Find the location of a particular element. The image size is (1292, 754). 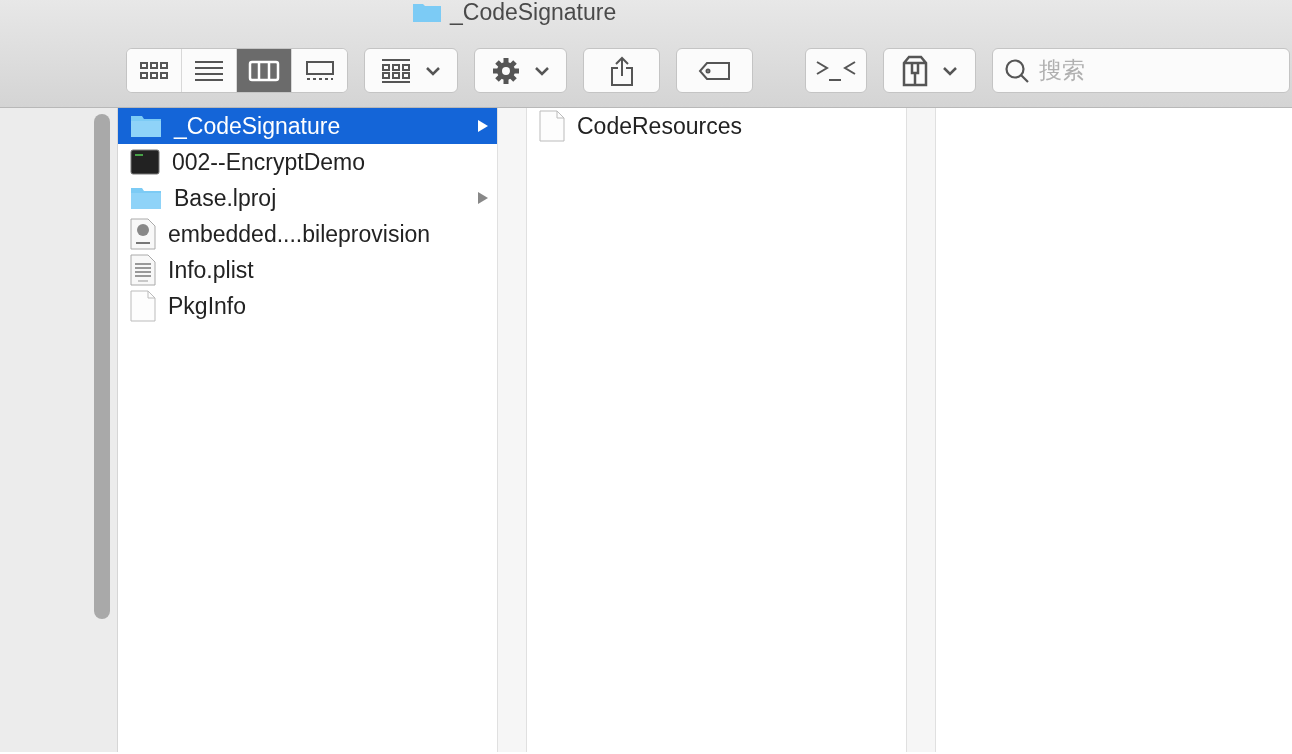

list-icon is located at coordinates (209, 70).